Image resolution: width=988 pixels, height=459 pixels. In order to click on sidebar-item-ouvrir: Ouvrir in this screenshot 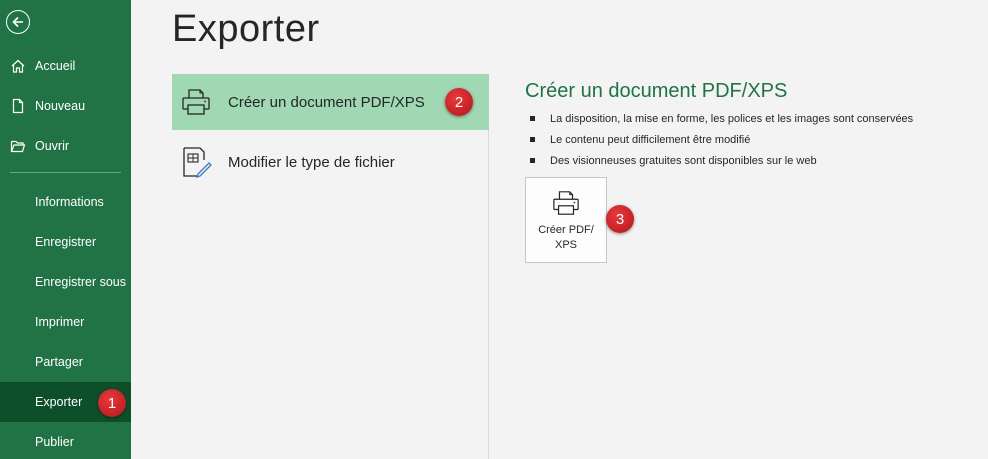, I will do `click(65, 146)`.